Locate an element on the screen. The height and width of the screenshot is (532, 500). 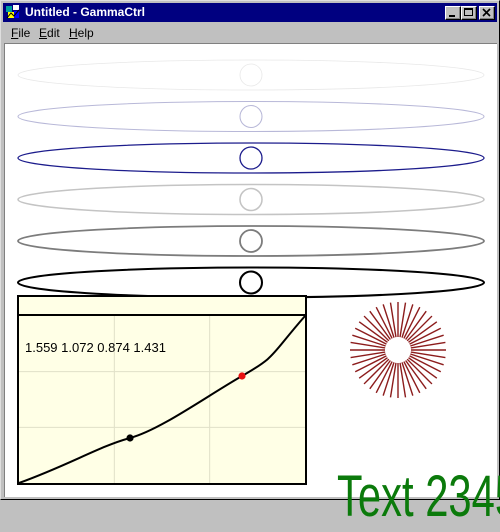
app-icon is located at coordinates (13, 12).